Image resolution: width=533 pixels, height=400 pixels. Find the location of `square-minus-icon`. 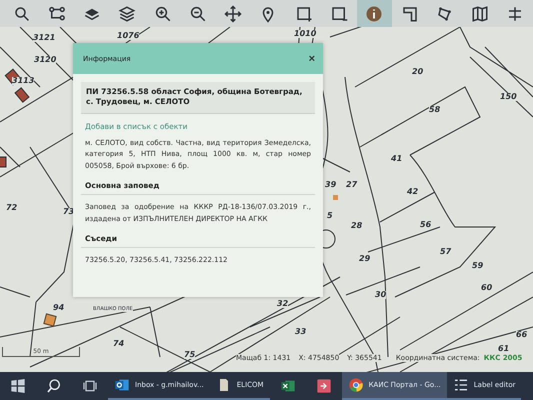

square-minus-icon is located at coordinates (339, 13).